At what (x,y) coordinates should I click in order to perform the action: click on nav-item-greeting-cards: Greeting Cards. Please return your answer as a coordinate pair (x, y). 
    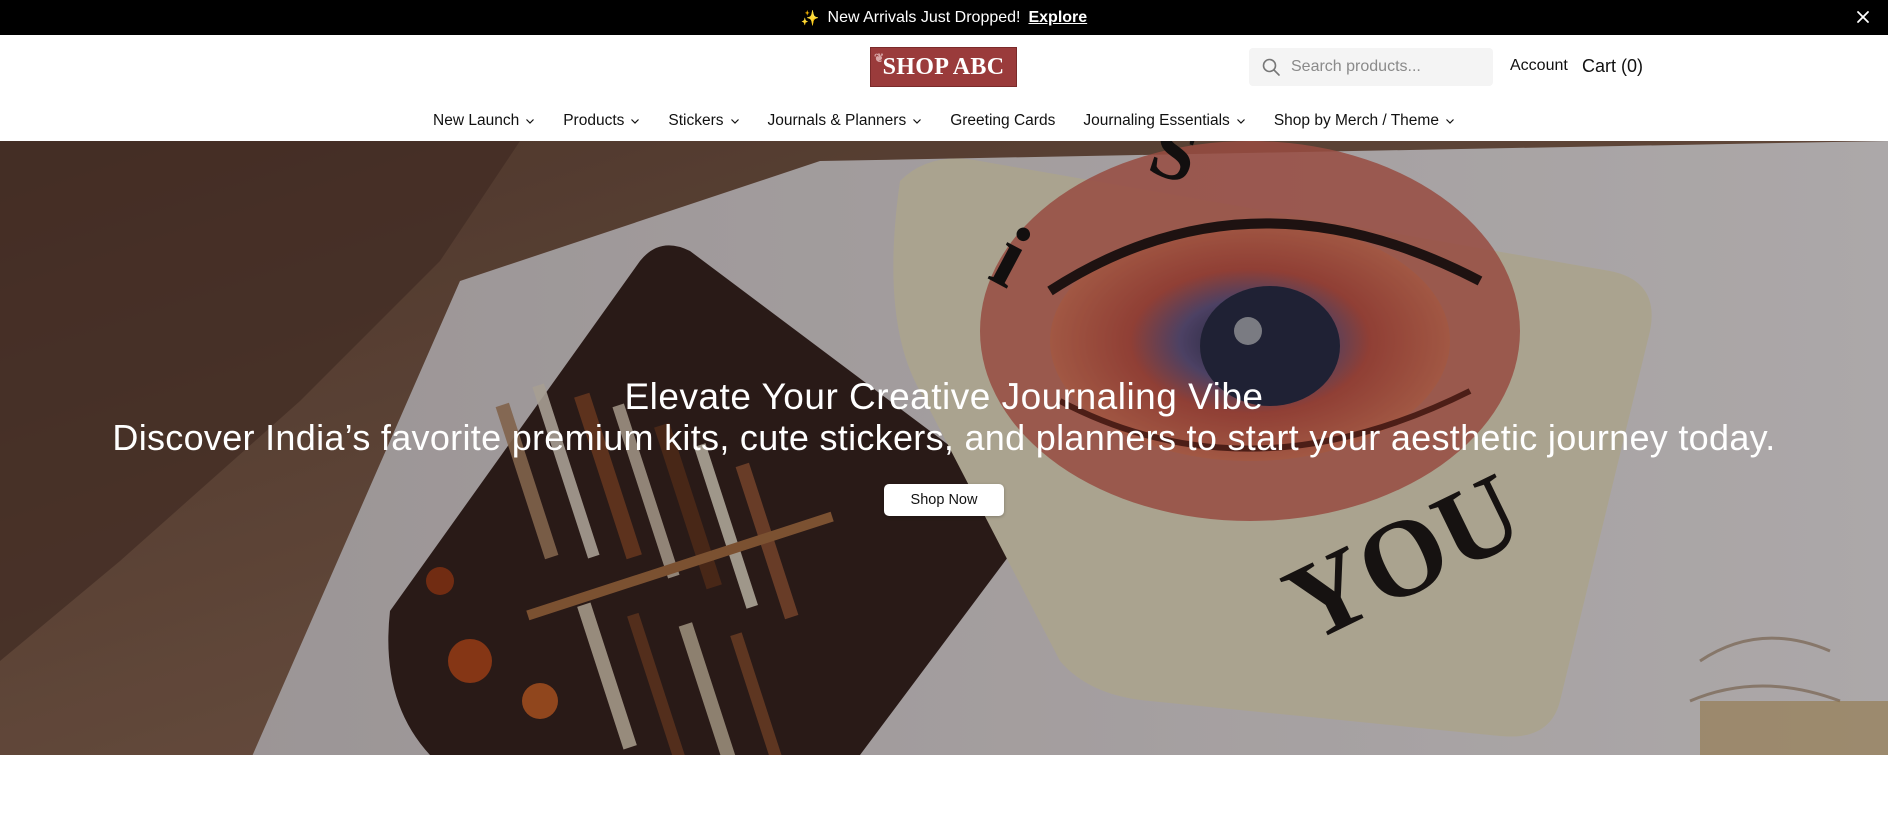
    Looking at the image, I should click on (1002, 121).